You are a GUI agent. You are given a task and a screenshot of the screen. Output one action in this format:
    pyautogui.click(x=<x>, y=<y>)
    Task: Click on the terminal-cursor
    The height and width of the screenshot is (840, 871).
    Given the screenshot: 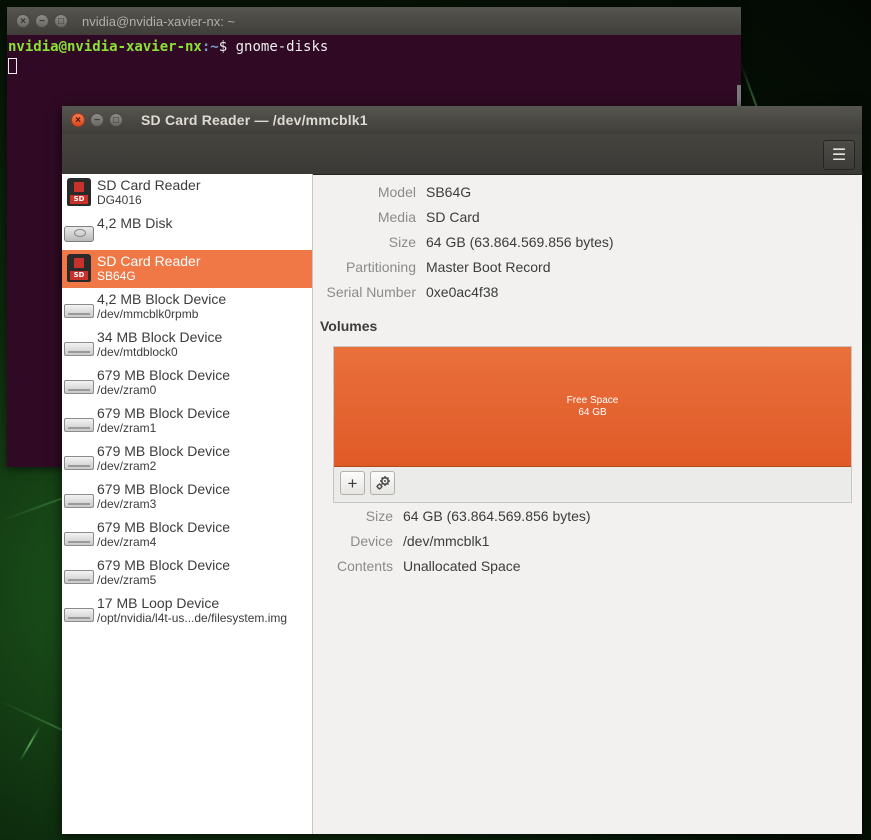 What is the action you would take?
    pyautogui.click(x=12, y=66)
    